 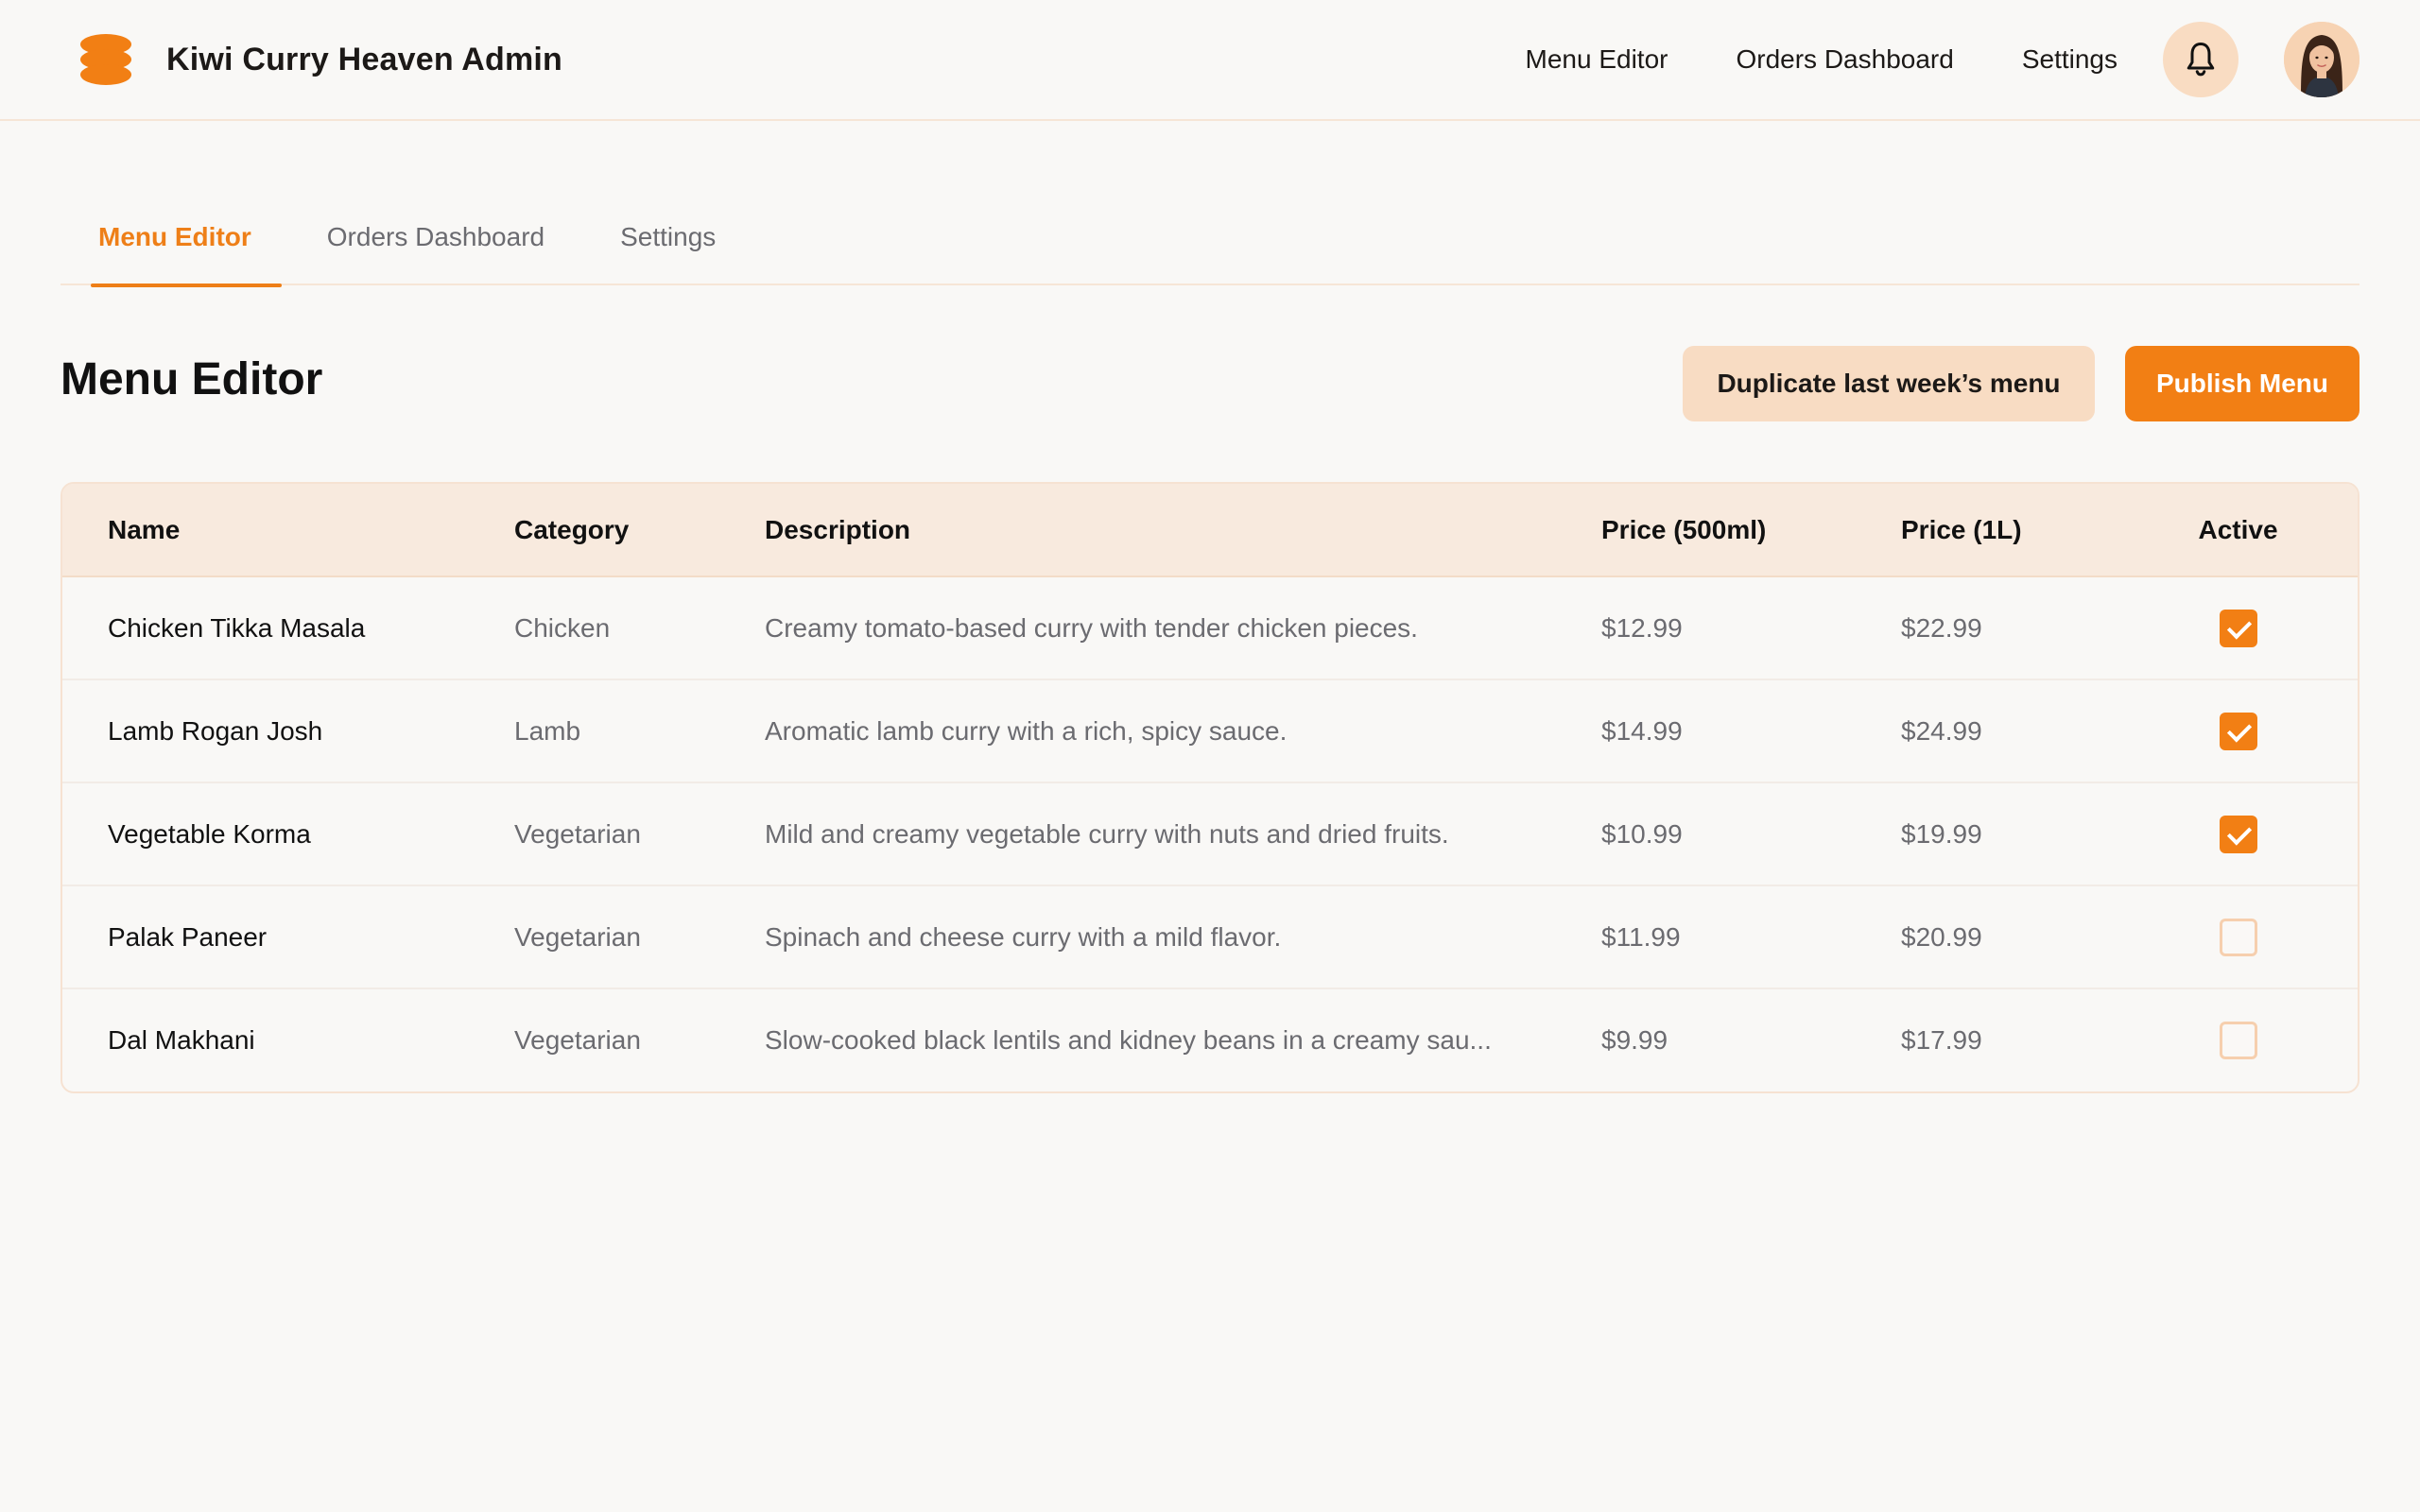 I want to click on column-header-name: Name, so click(x=288, y=530).